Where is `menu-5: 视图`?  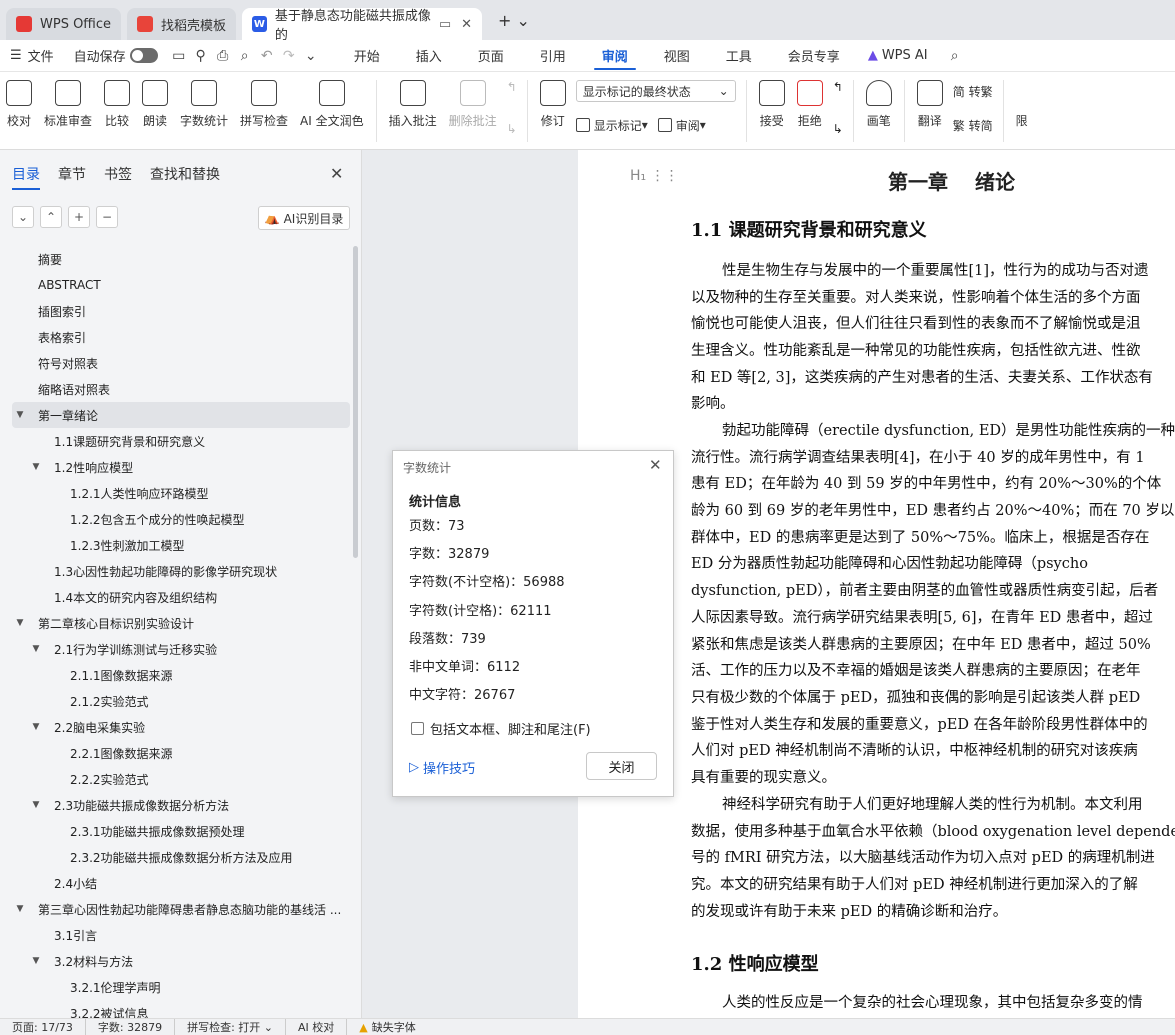 menu-5: 视图 is located at coordinates (677, 56).